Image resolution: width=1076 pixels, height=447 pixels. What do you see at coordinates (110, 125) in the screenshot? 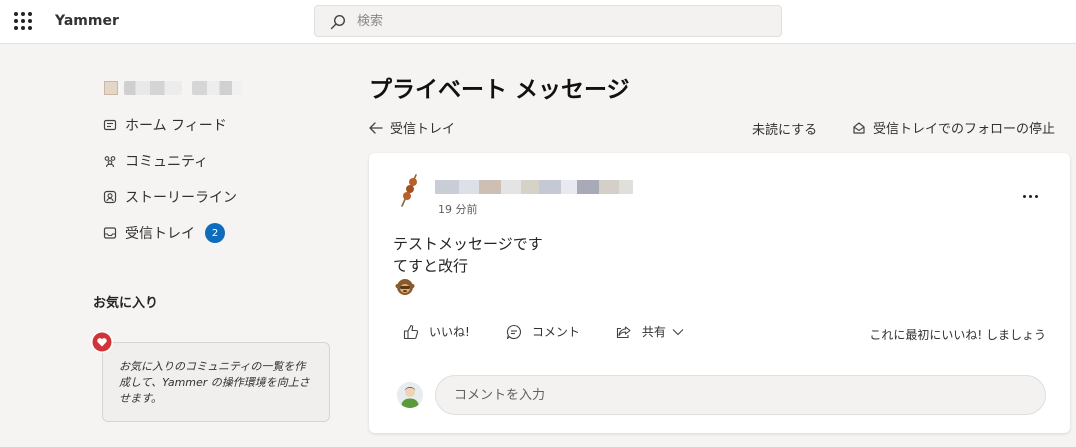
I see `home-feed-icon` at bounding box center [110, 125].